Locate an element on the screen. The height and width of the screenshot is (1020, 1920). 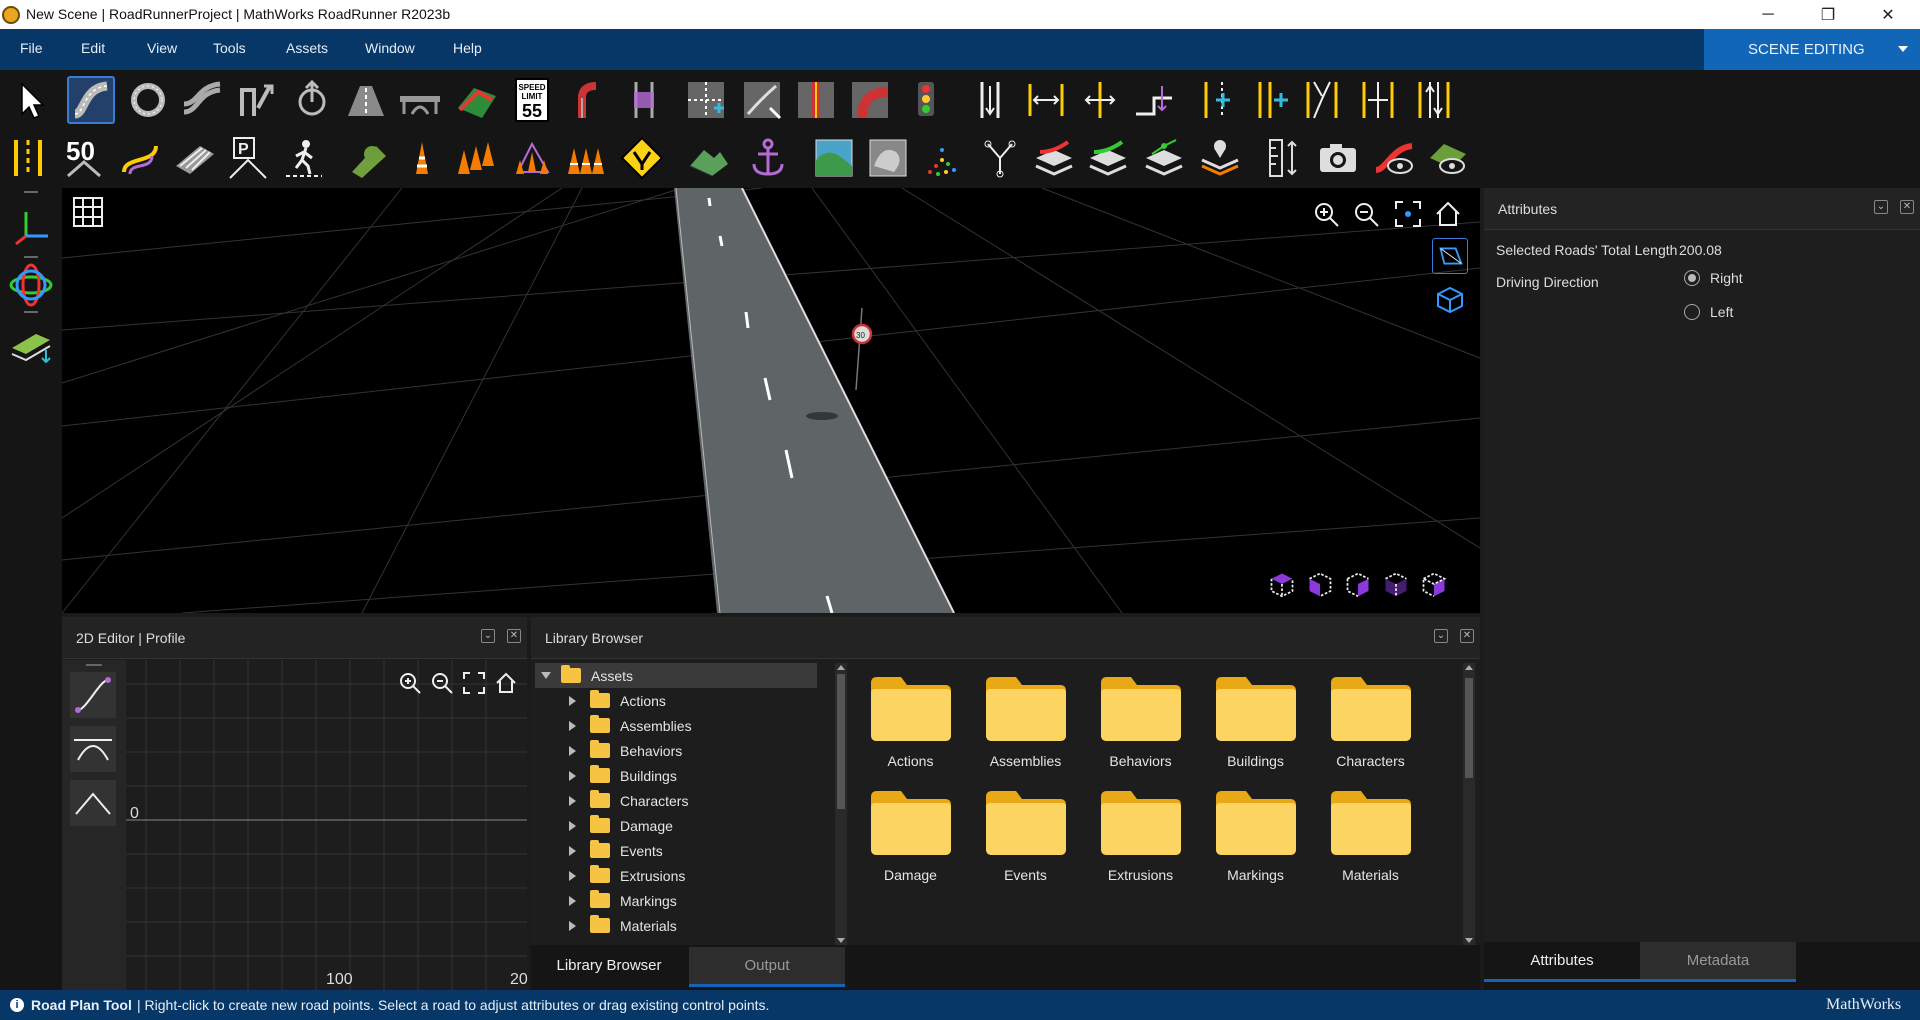
folder-tile: Damage is located at coordinates (910, 837).